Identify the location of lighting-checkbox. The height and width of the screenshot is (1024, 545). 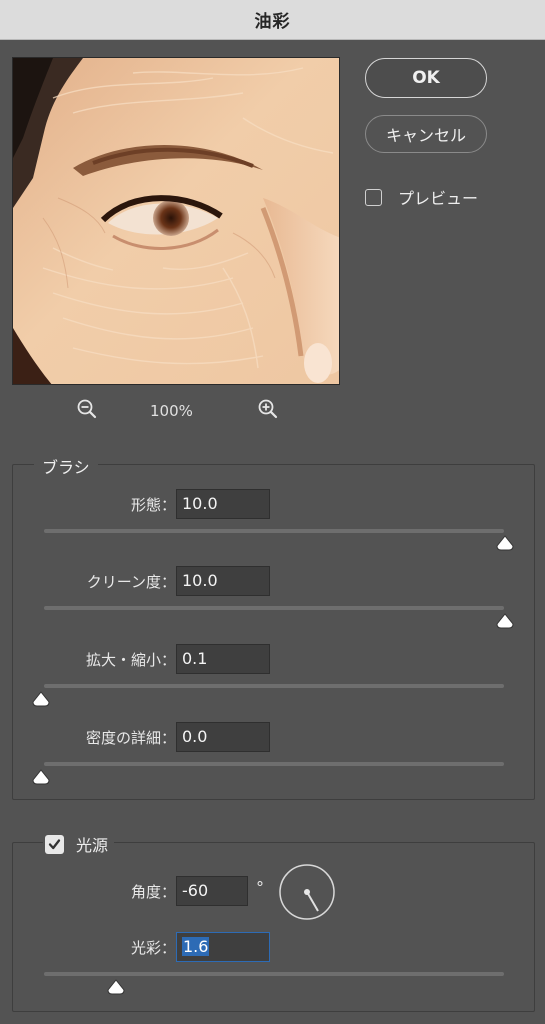
(54, 844).